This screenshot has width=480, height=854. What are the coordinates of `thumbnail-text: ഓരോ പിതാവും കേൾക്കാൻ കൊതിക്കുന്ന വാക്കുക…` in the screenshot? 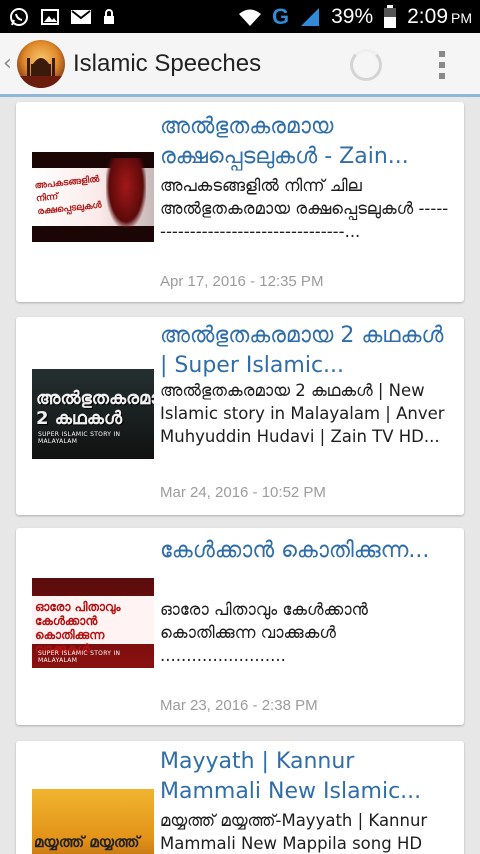 It's located at (78, 628).